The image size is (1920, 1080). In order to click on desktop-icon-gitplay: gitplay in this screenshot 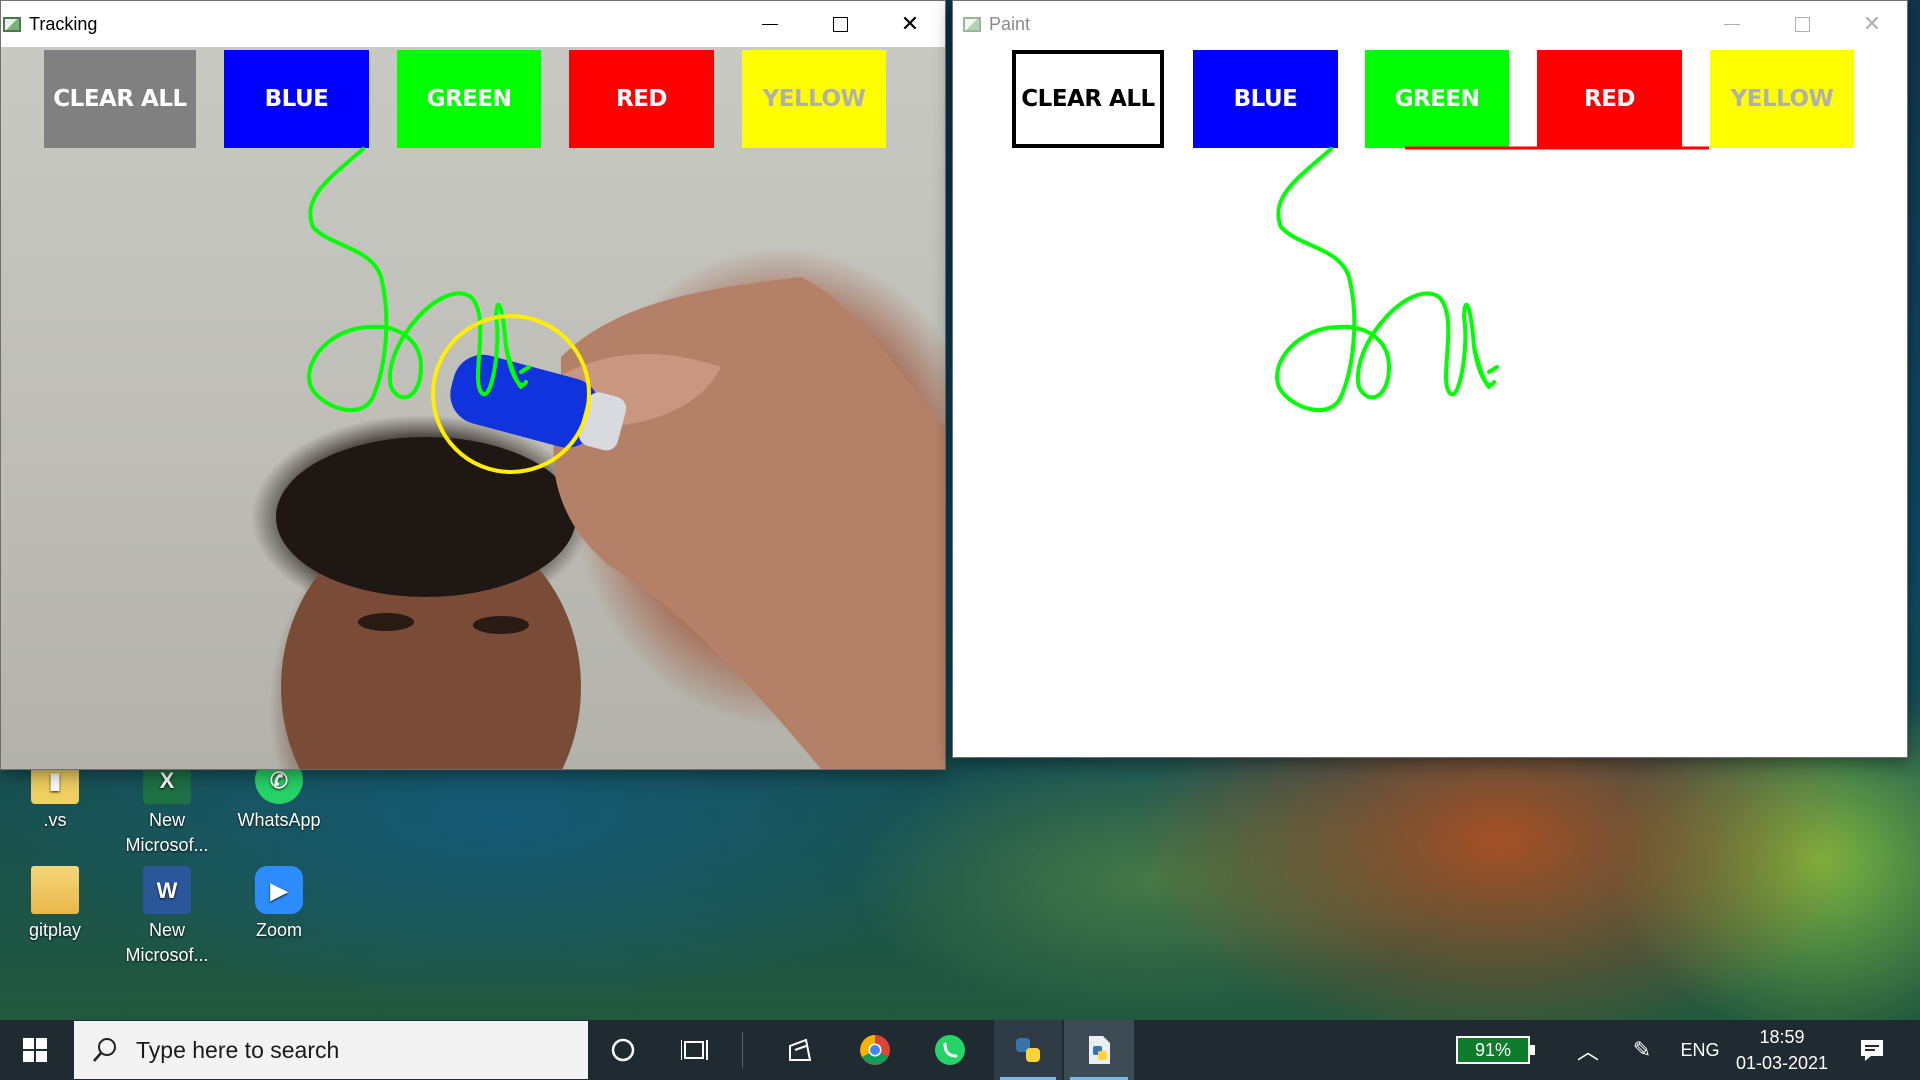, I will do `click(55, 904)`.